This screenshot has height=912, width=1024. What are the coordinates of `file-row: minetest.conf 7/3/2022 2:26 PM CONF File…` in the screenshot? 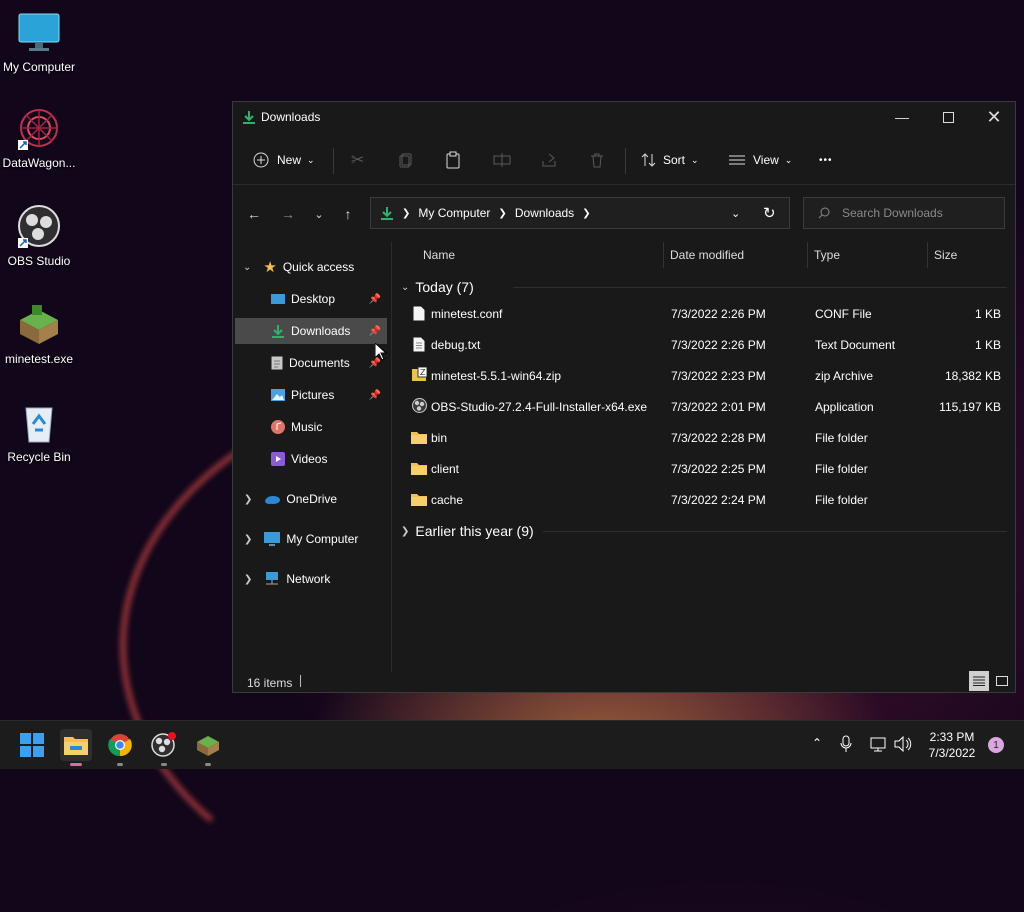 It's located at (703, 314).